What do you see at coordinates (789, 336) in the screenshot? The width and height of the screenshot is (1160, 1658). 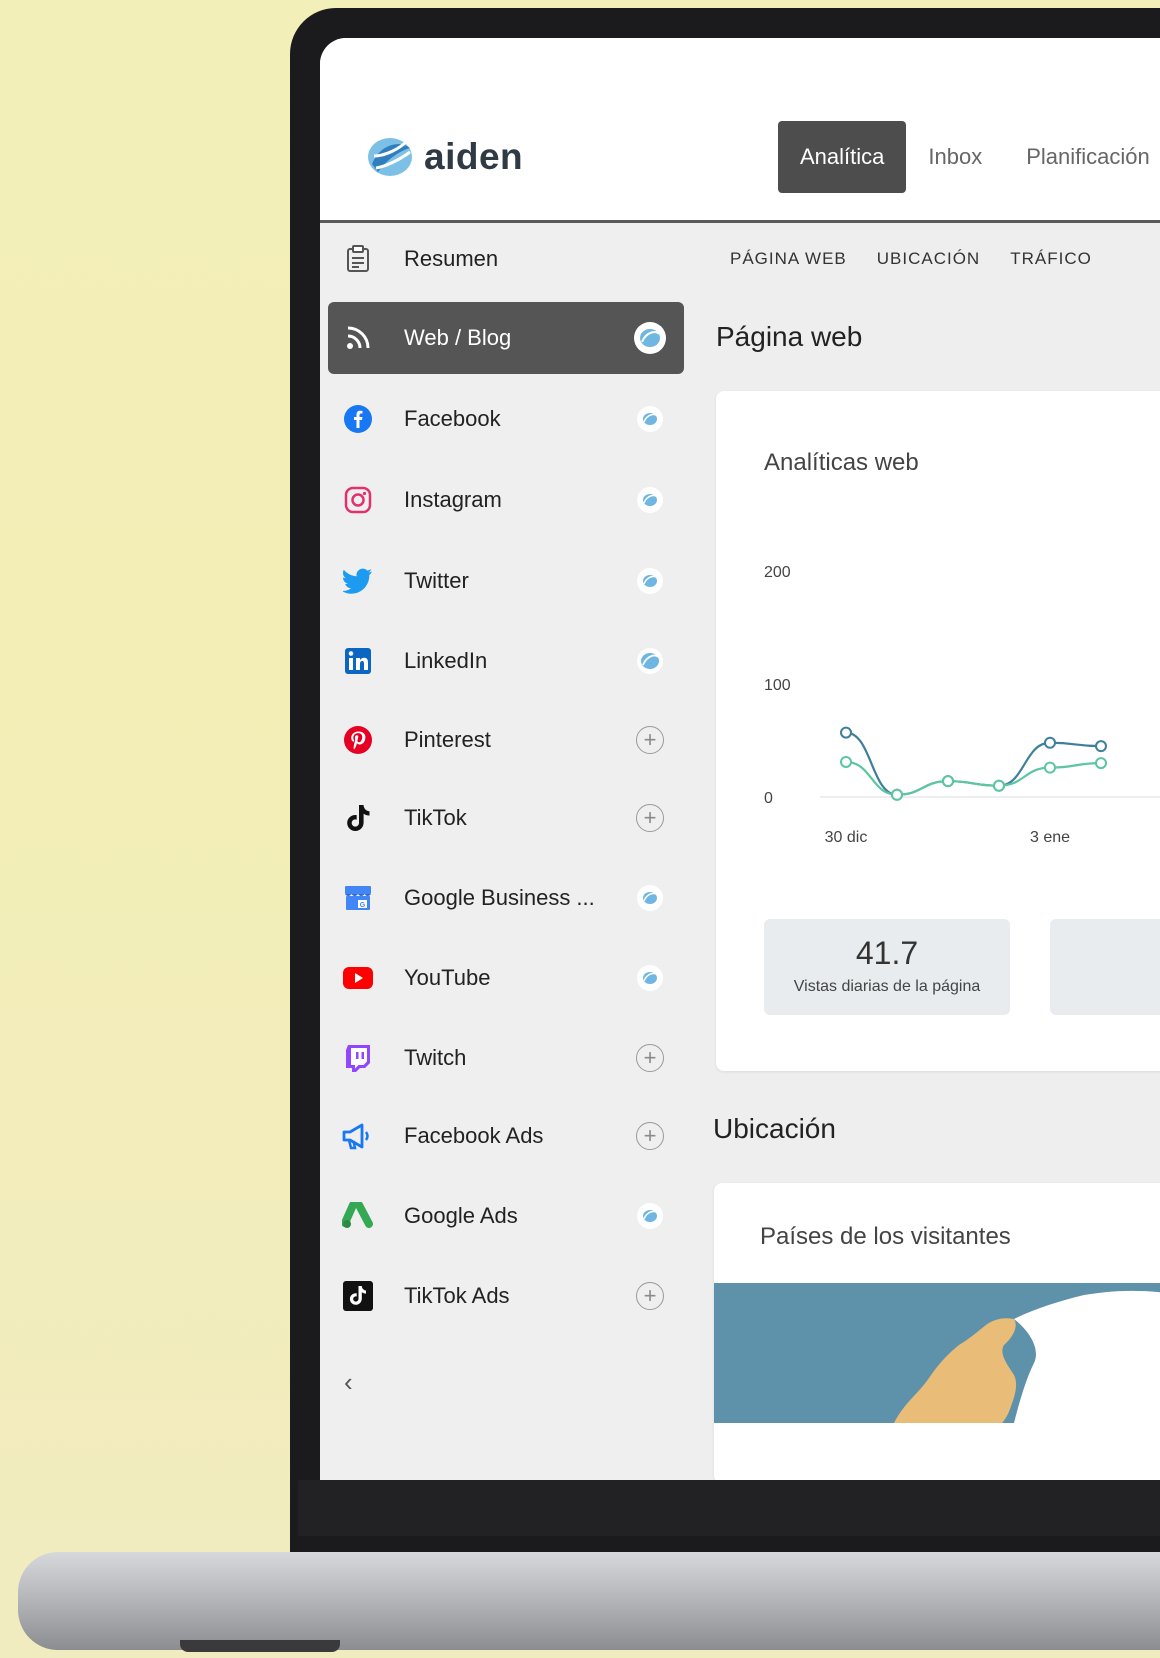 I see `section-title-web: Página web` at bounding box center [789, 336].